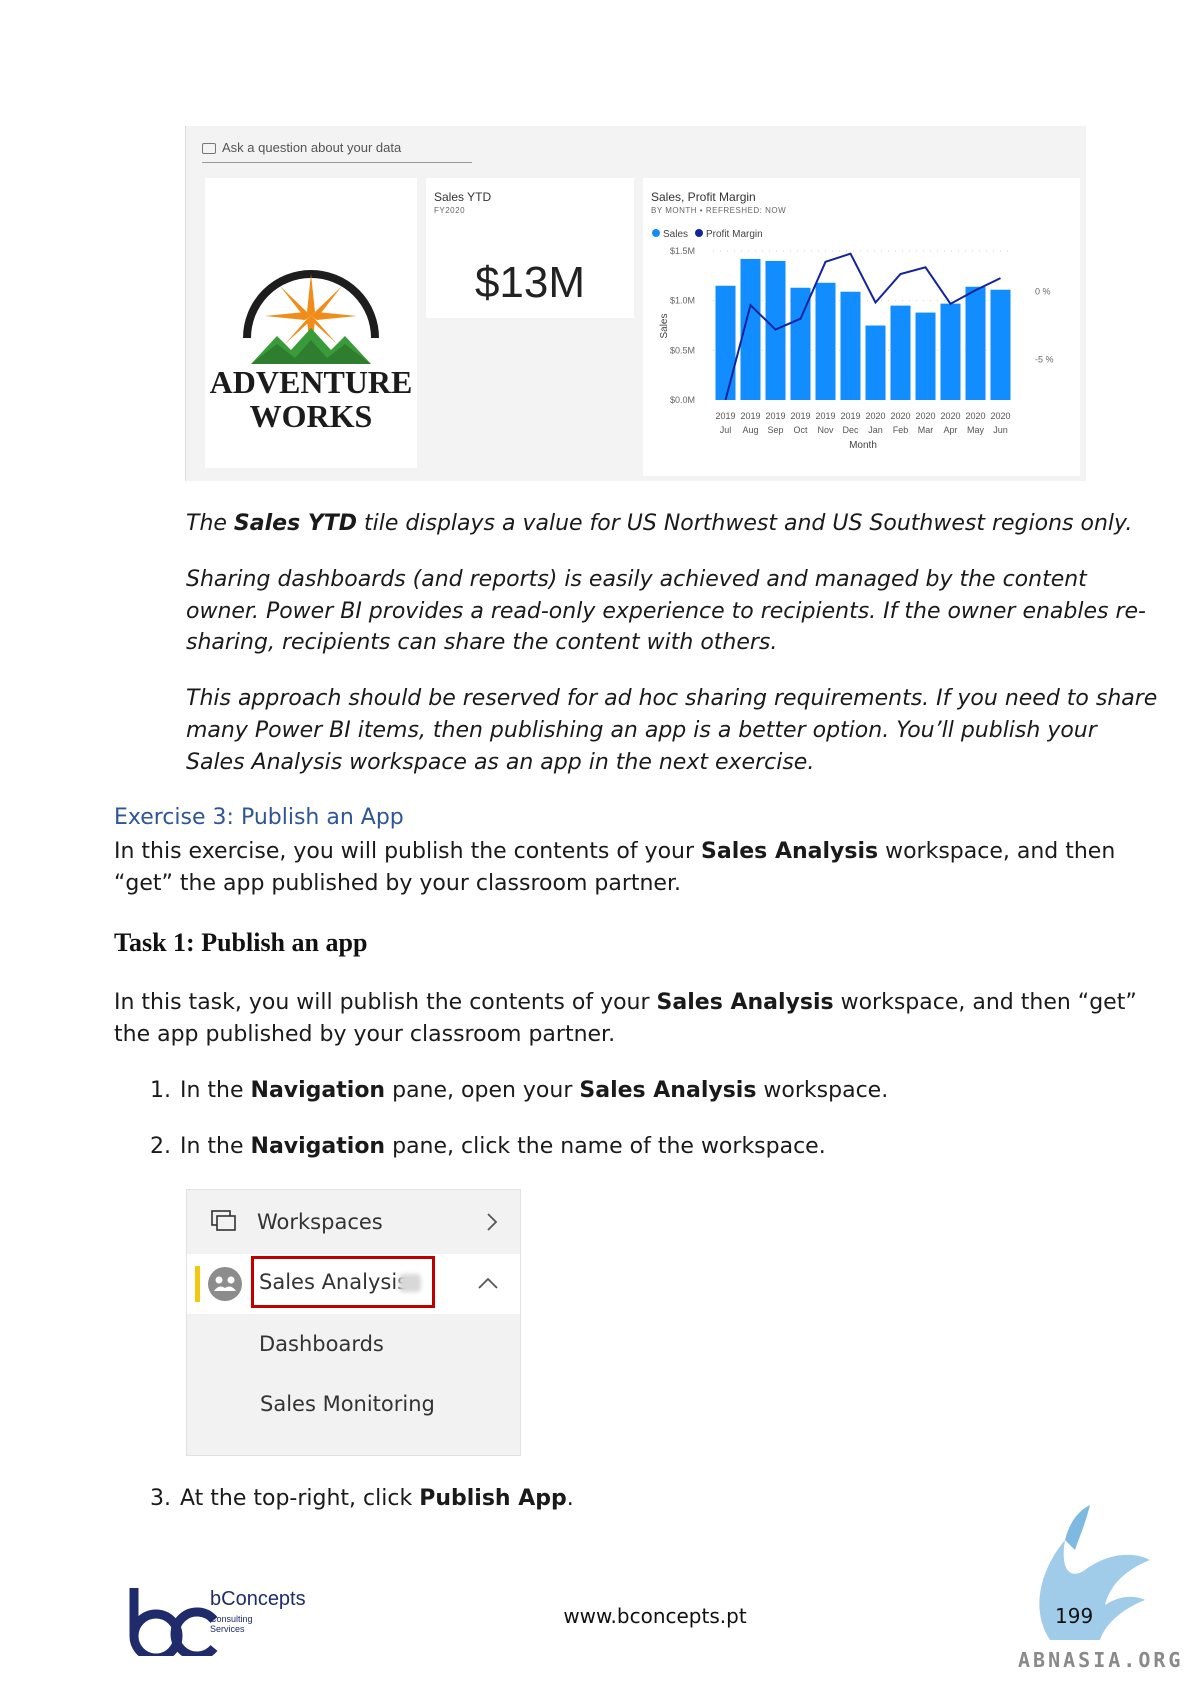  Describe the element at coordinates (703, 197) in the screenshot. I see `chart-title: Sales, Profit Margin` at that location.